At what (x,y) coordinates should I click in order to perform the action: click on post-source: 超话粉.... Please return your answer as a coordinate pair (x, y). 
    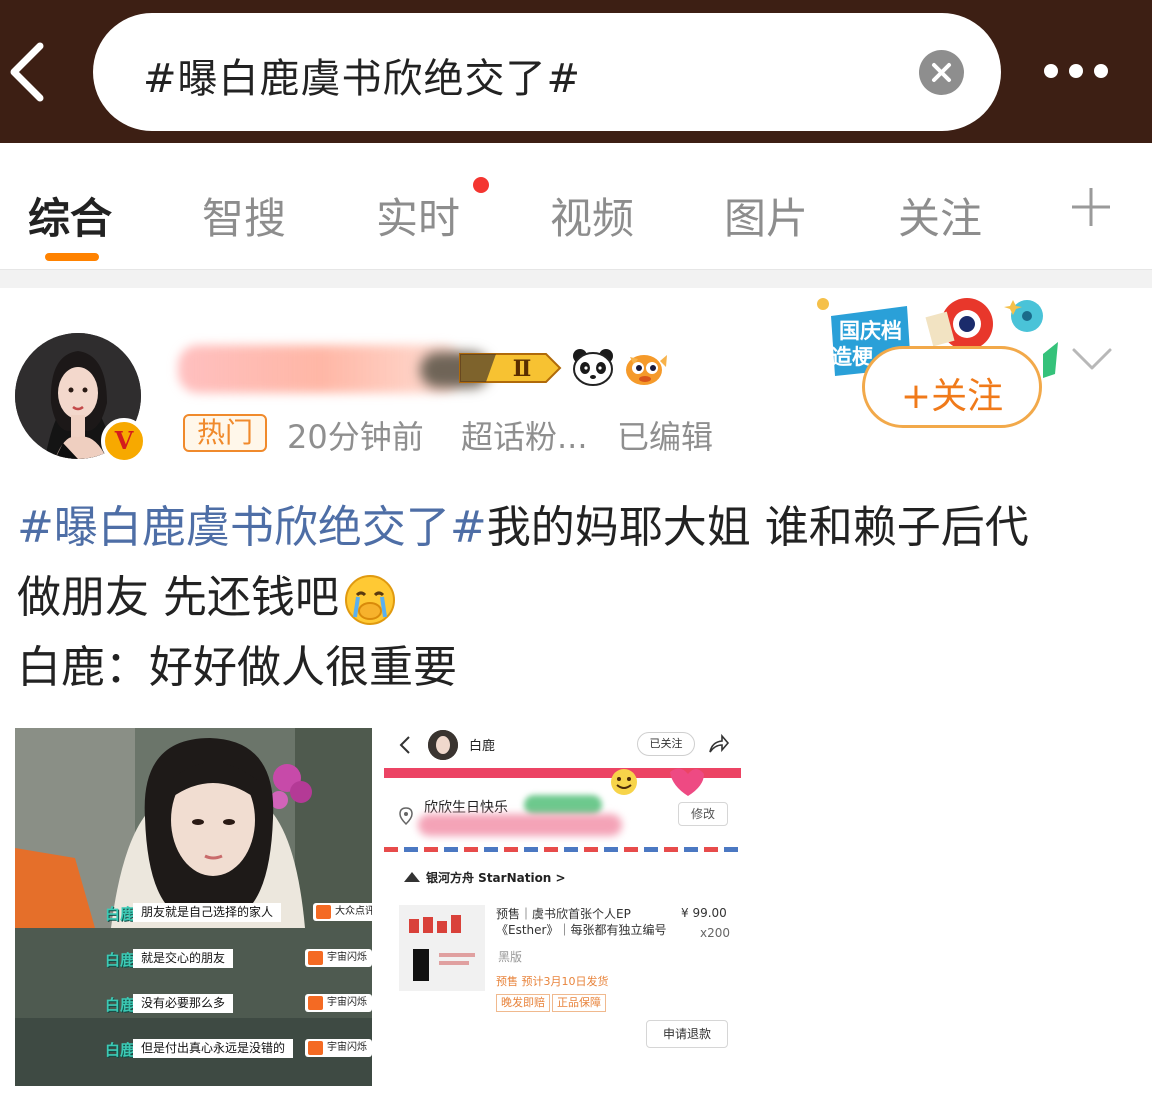
    Looking at the image, I should click on (524, 435).